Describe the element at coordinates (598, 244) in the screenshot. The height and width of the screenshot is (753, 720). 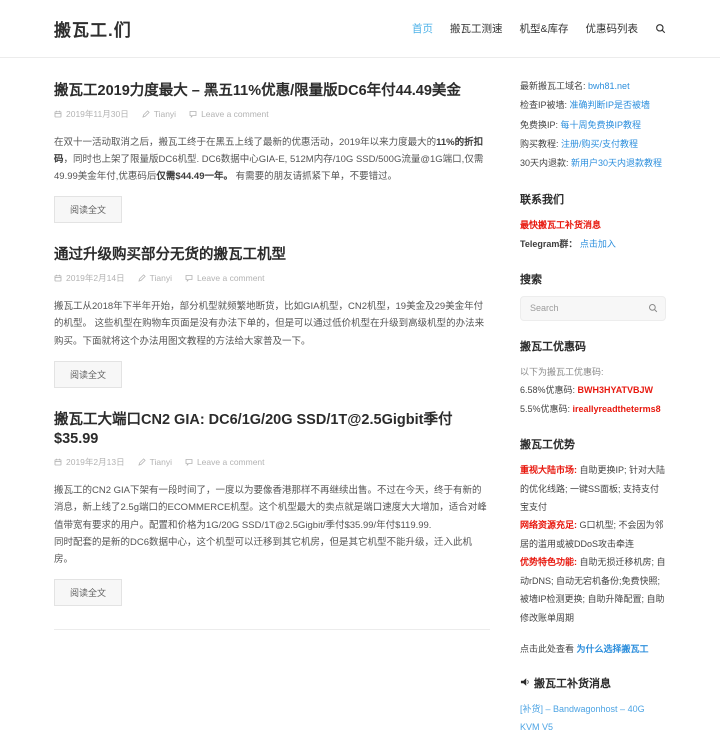
I see `telegram-join-link: 点击加入` at that location.